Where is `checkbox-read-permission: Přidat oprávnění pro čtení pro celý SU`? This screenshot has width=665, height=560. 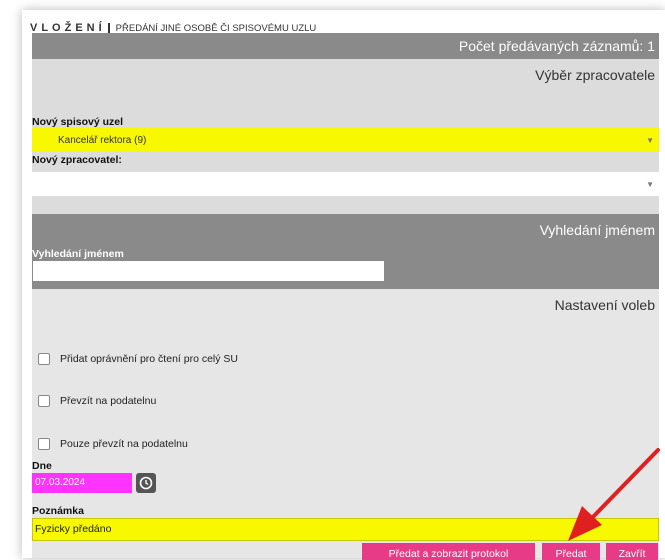
checkbox-read-permission: Přidat oprávnění pro čtení pro celý SU is located at coordinates (138, 359).